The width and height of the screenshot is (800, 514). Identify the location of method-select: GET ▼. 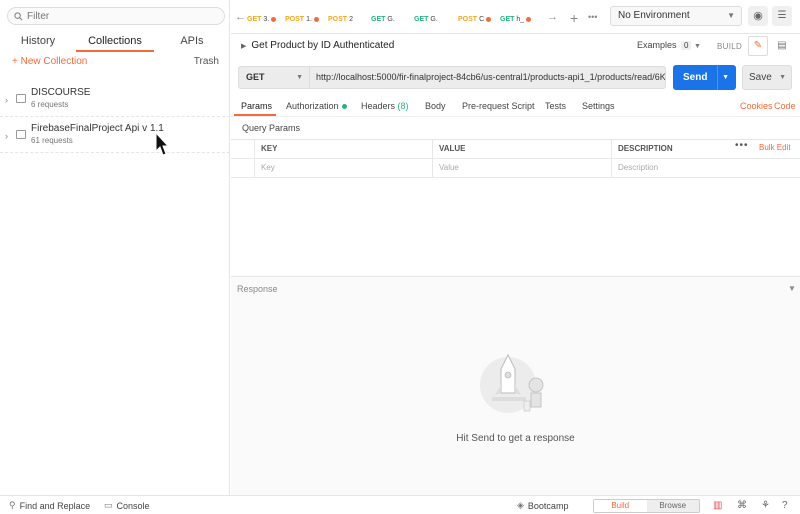
(274, 77).